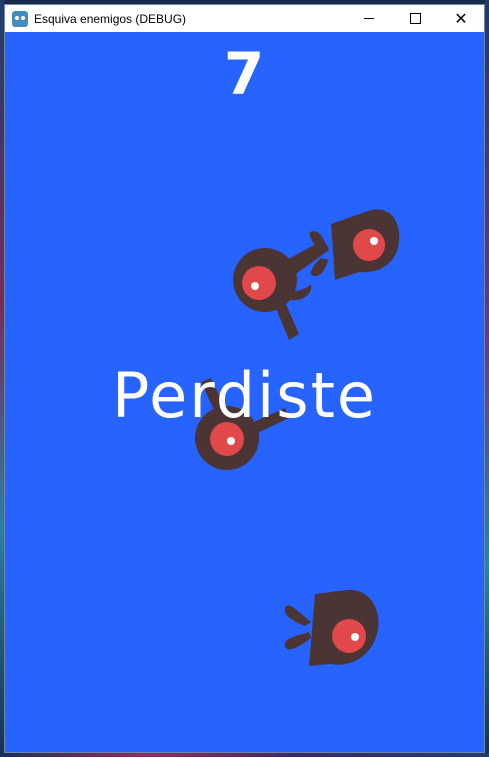  Describe the element at coordinates (244, 755) in the screenshot. I see `desktop-edge-bottom` at that location.